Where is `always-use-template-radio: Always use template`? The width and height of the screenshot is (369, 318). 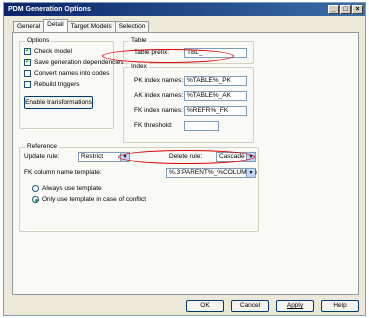
always-use-template-radio: Always use template is located at coordinates (67, 188).